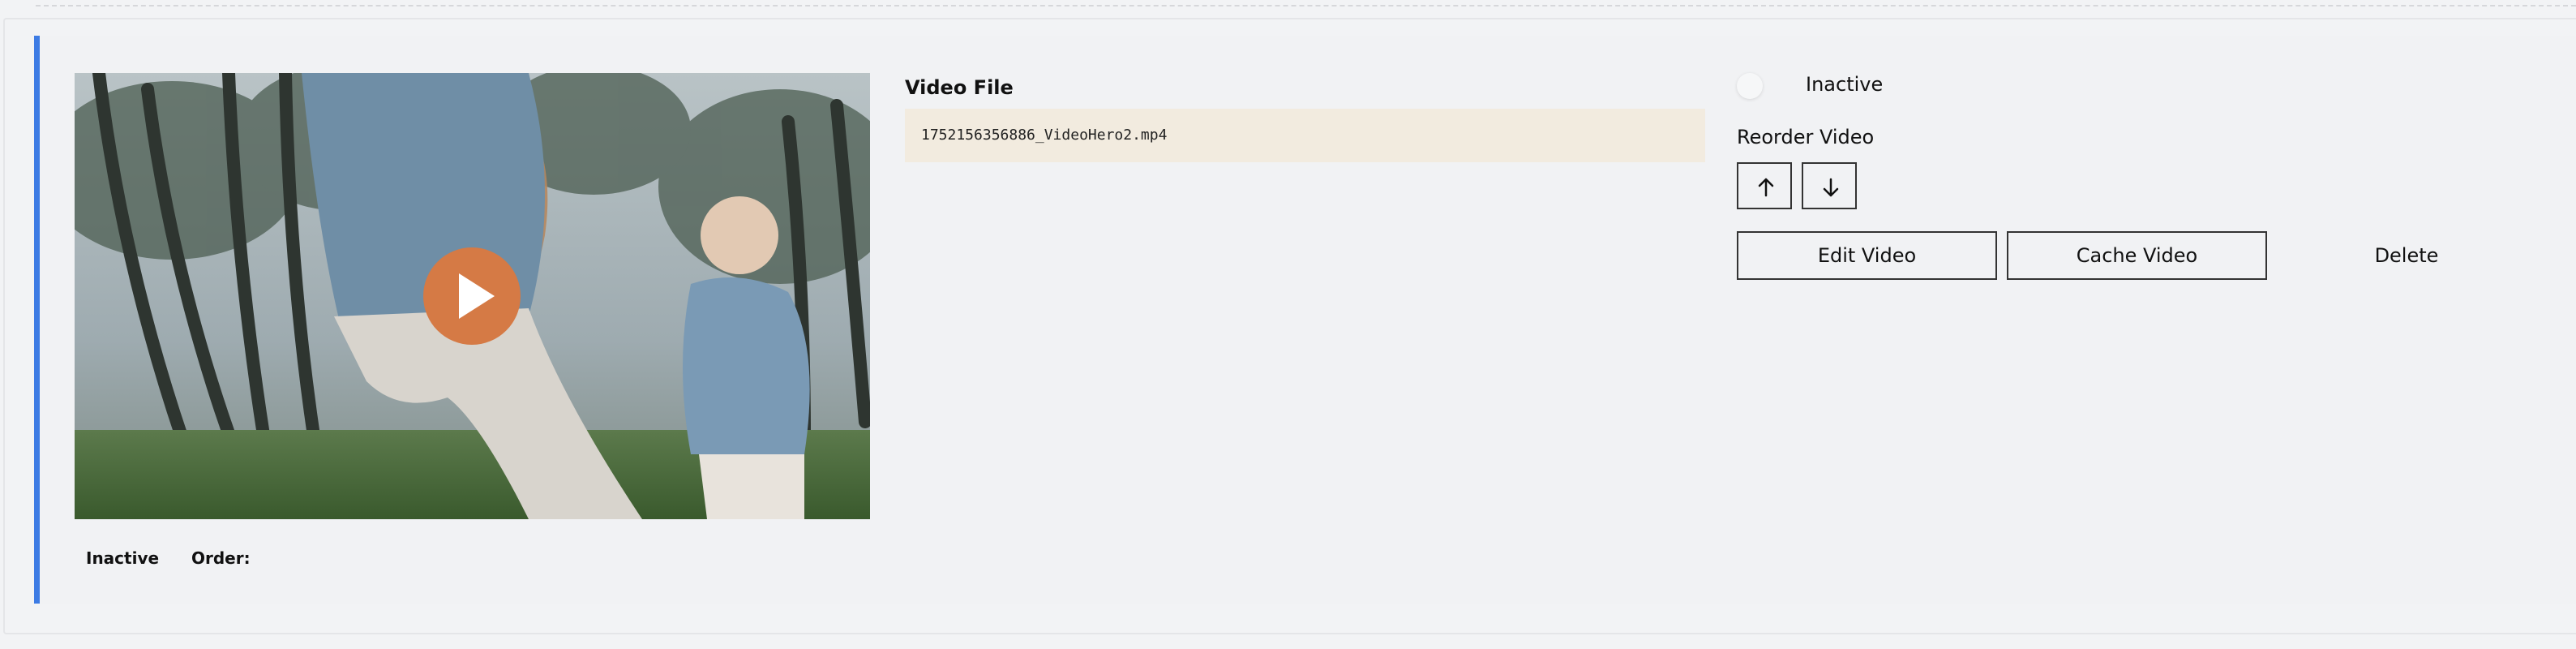  Describe the element at coordinates (1305, 135) in the screenshot. I see `video-file-name: 1752156356886_VideoHero2.mp4` at that location.